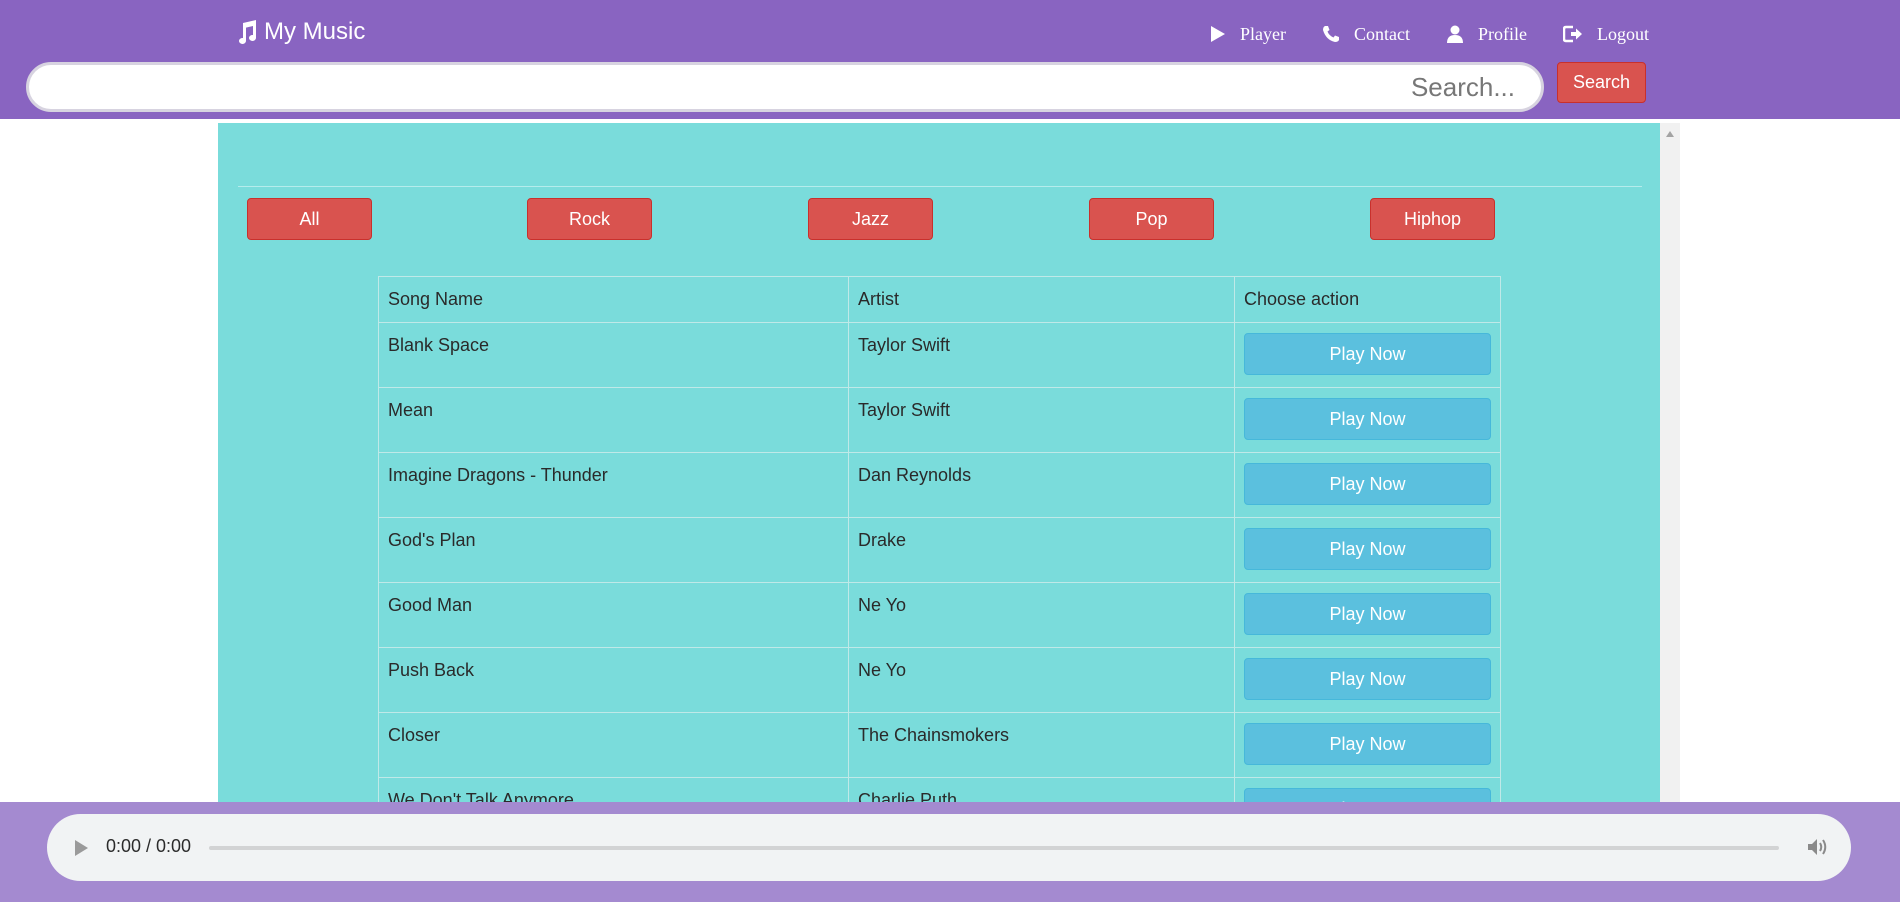  I want to click on search-button: Search, so click(1601, 82).